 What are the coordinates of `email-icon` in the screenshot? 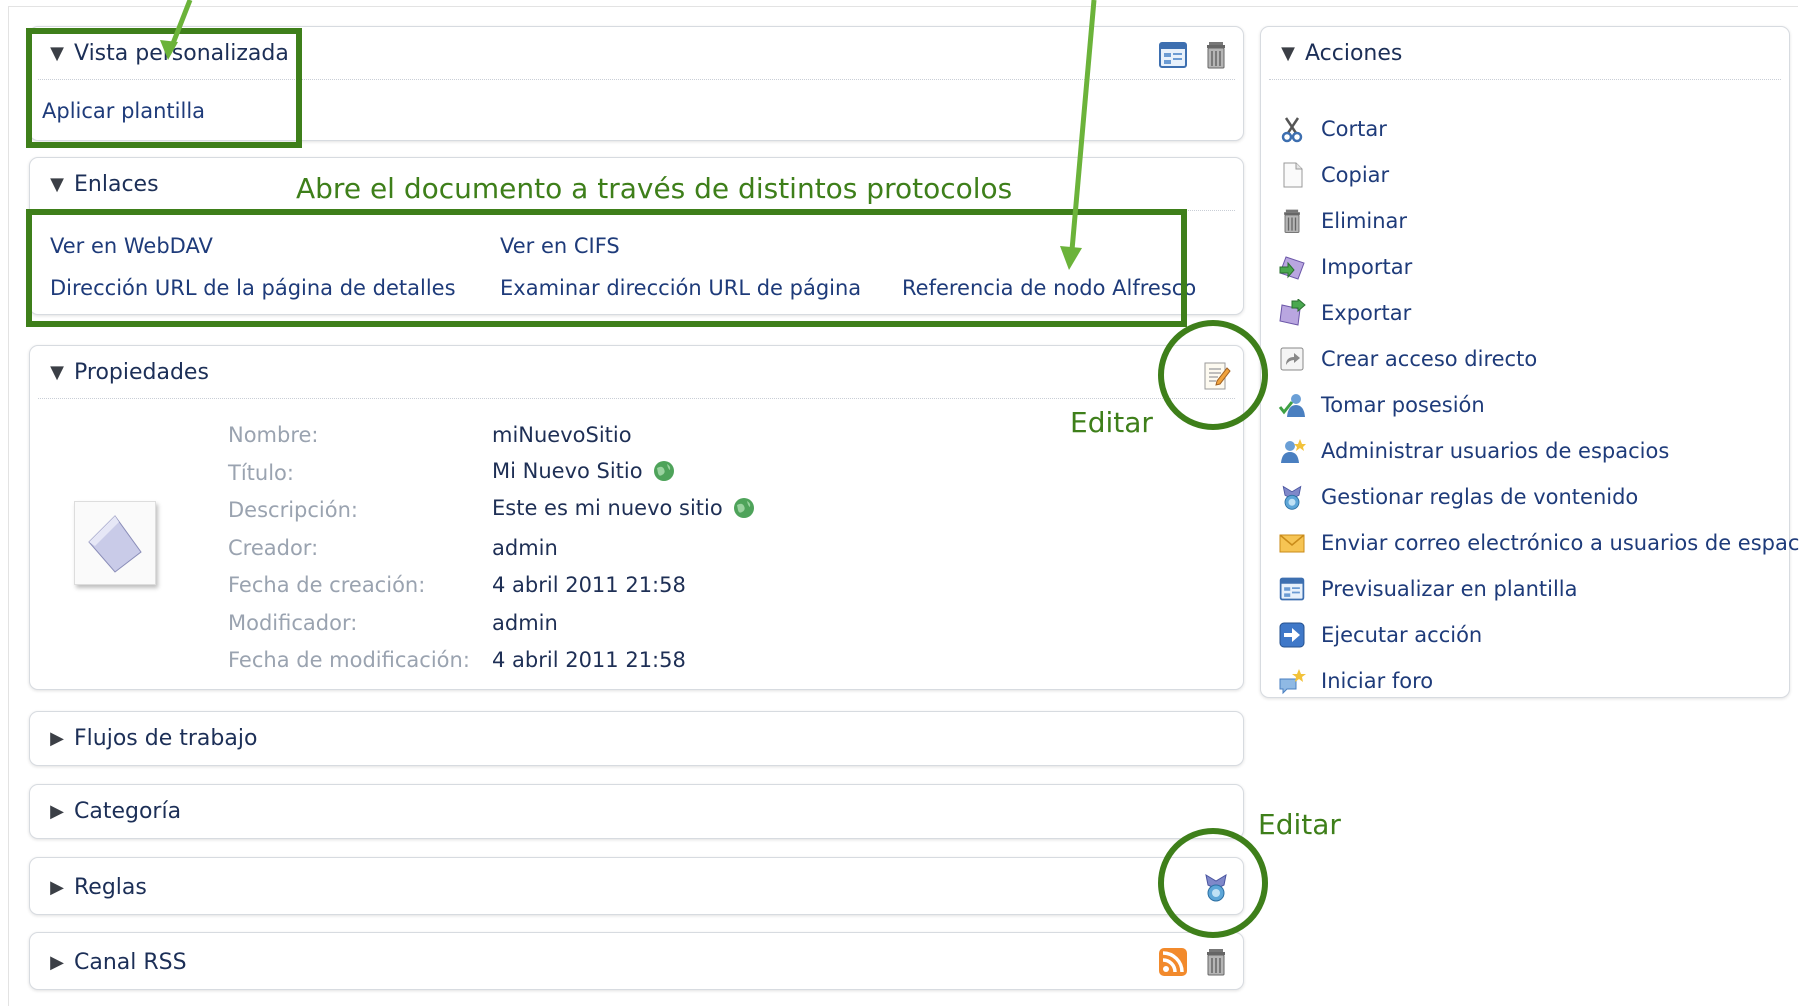 It's located at (1292, 543).